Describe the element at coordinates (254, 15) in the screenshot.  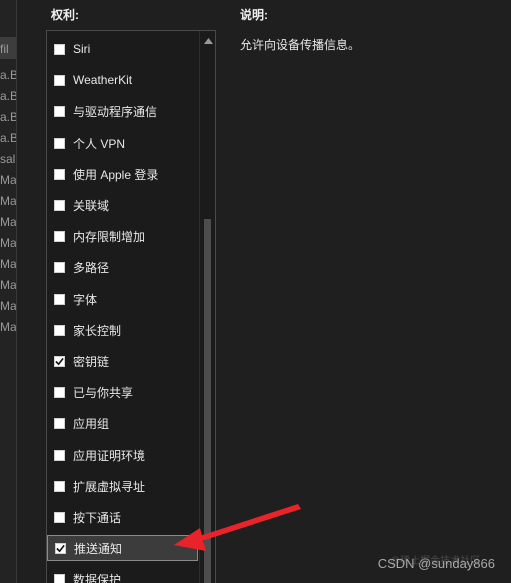
I see `description-header: 说明:` at that location.